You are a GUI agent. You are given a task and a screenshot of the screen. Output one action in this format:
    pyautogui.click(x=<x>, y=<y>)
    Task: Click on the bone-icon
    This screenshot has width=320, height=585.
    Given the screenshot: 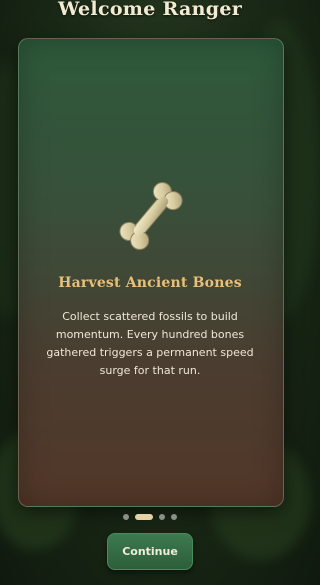 What is the action you would take?
    pyautogui.click(x=151, y=216)
    